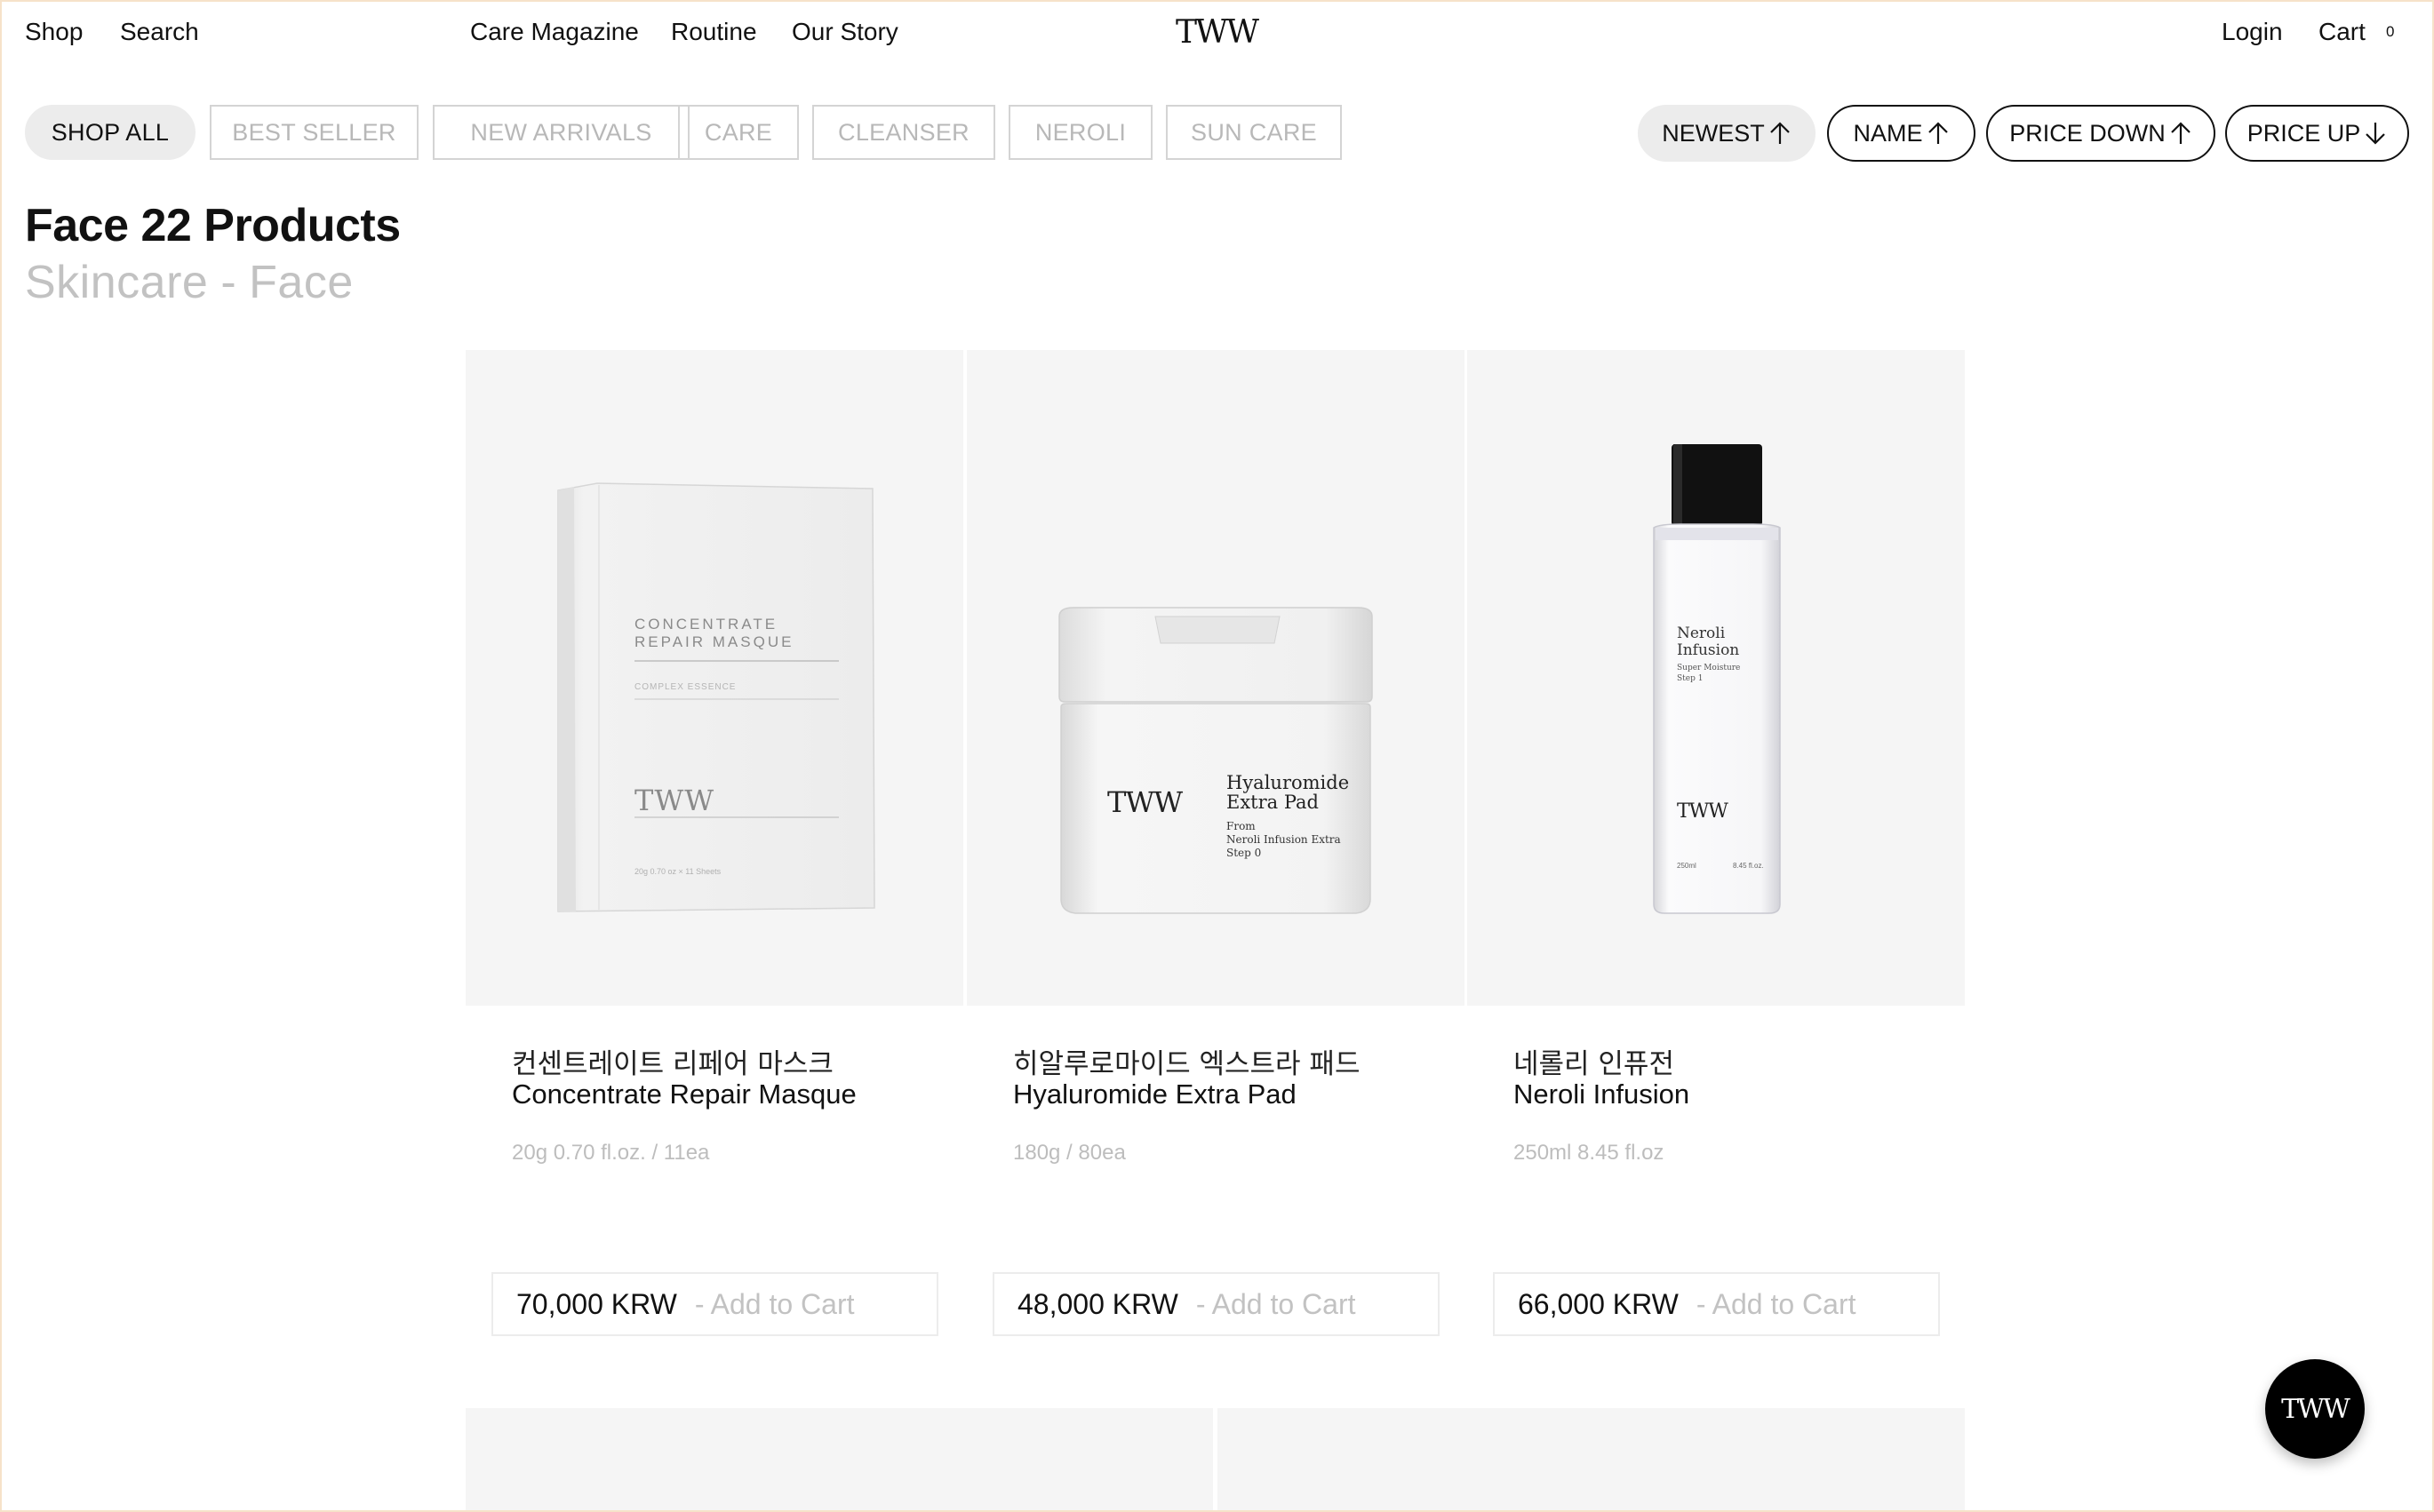 Image resolution: width=2434 pixels, height=1512 pixels. I want to click on chat-button-label: TWW, so click(2315, 1409).